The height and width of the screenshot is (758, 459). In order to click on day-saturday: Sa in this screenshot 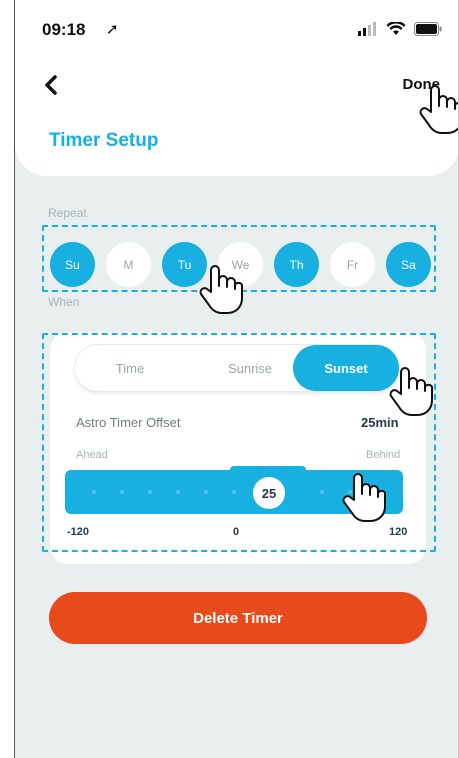, I will do `click(408, 264)`.